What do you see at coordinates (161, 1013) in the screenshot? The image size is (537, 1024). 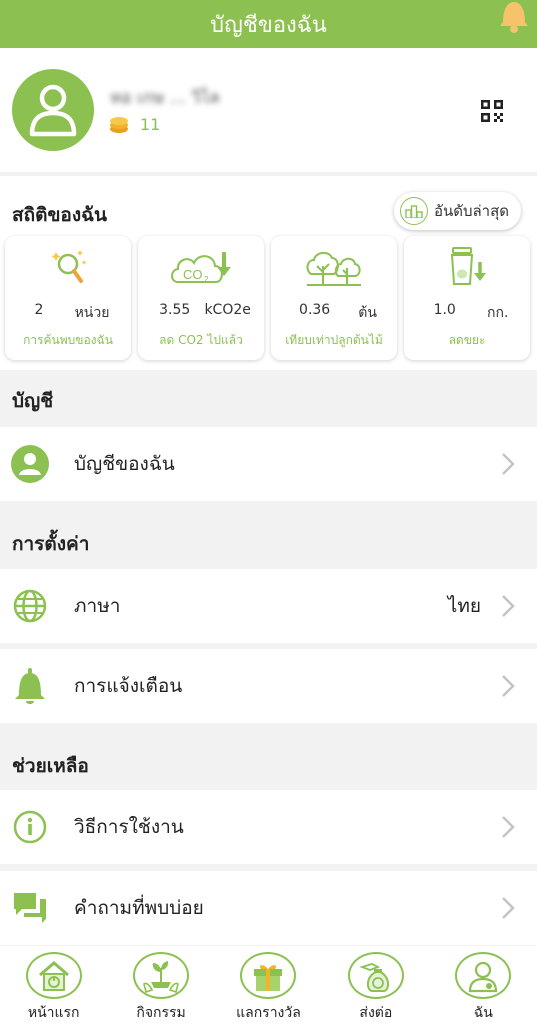 I see `tab-label: กิจกรรม` at bounding box center [161, 1013].